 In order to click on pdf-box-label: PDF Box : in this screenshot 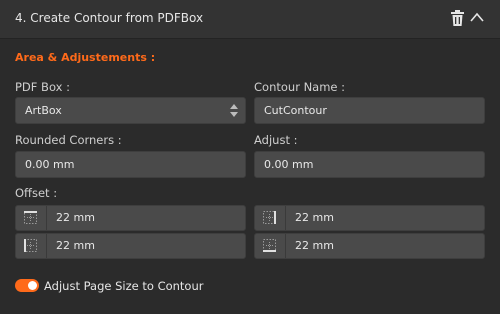, I will do `click(42, 87)`.